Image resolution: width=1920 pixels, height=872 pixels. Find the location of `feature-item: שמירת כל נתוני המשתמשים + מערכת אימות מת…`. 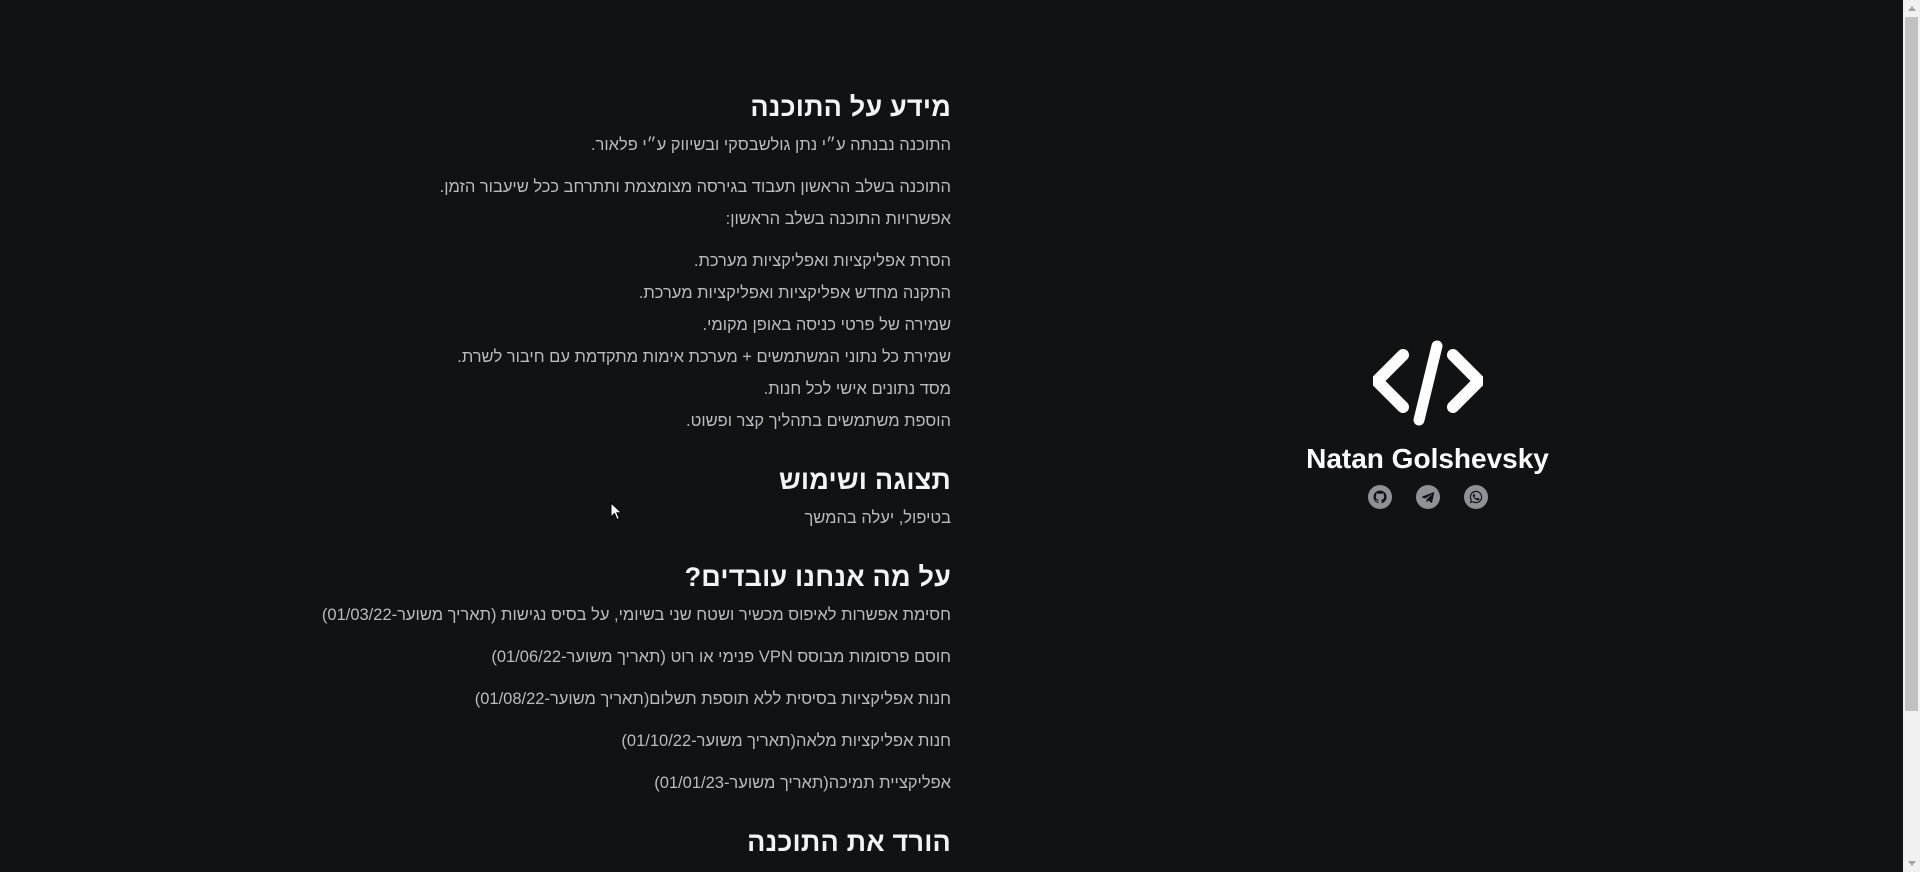

feature-item: שמירת כל נתוני המשתמשים + מערכת אימות מת… is located at coordinates (704, 357).